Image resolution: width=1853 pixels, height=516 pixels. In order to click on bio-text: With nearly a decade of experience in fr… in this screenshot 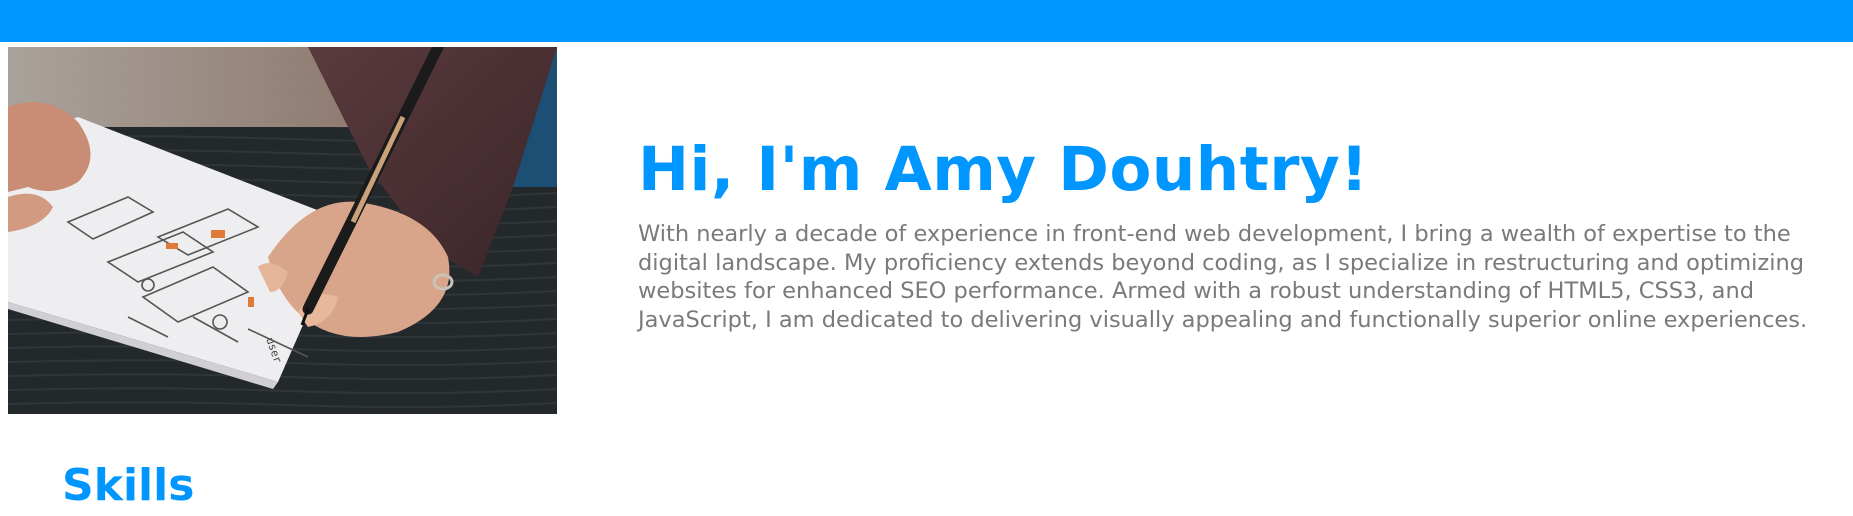, I will do `click(1223, 277)`.